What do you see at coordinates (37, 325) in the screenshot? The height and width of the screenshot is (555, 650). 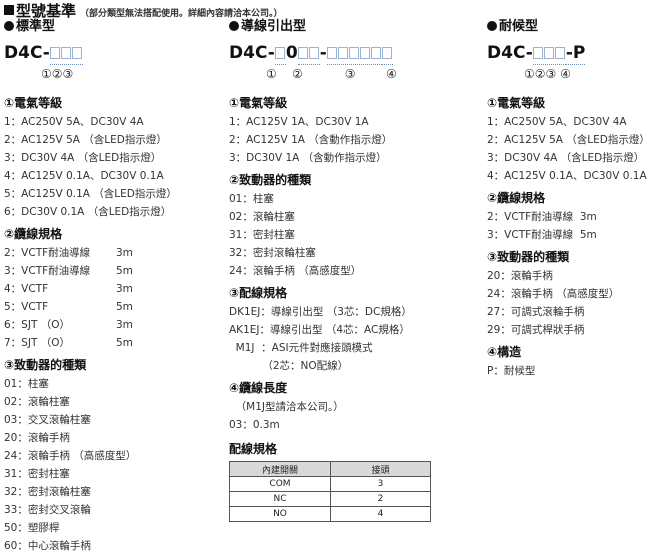 I see `cable-type: 6：SJT （O）` at bounding box center [37, 325].